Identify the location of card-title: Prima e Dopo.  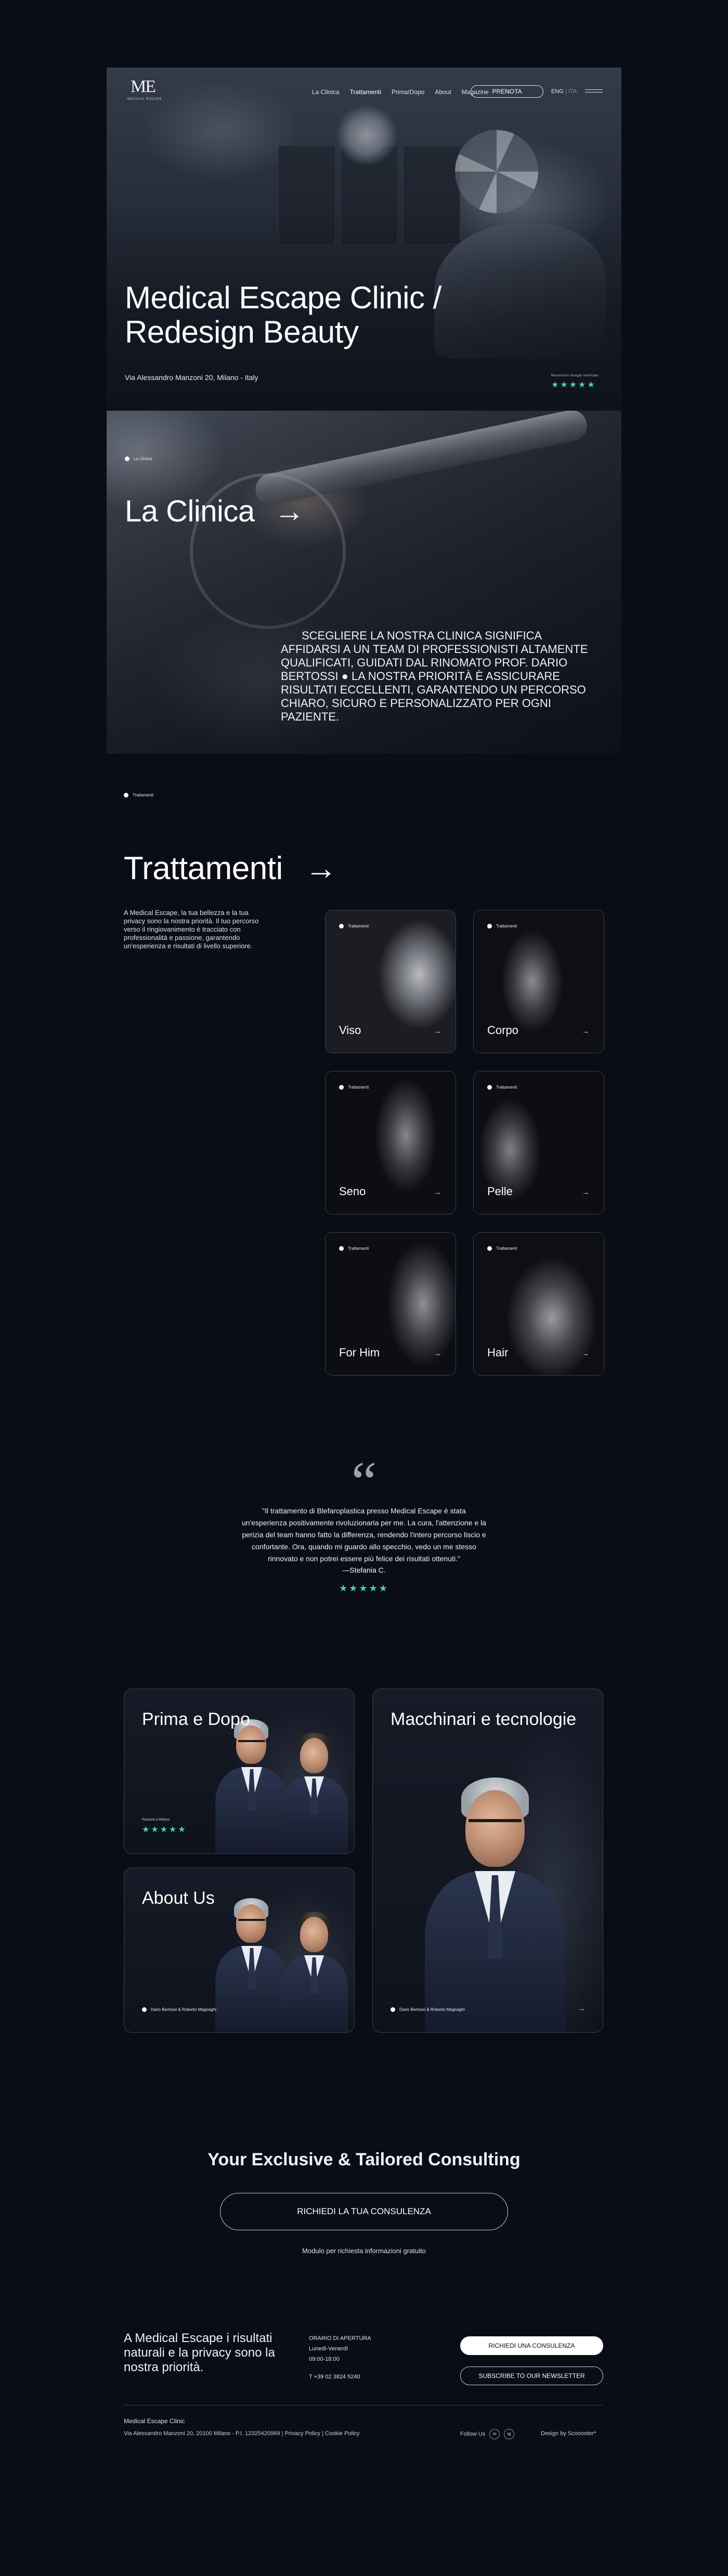
(196, 1719).